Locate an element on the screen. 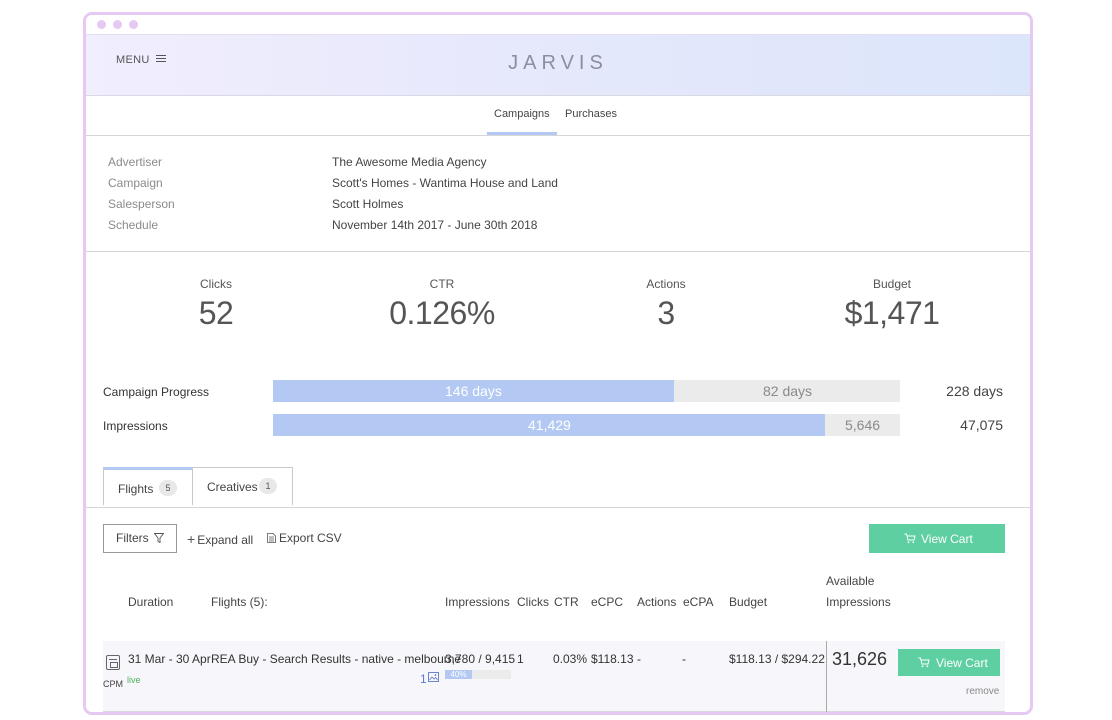  row-available-impressions: 31,626 is located at coordinates (860, 659).